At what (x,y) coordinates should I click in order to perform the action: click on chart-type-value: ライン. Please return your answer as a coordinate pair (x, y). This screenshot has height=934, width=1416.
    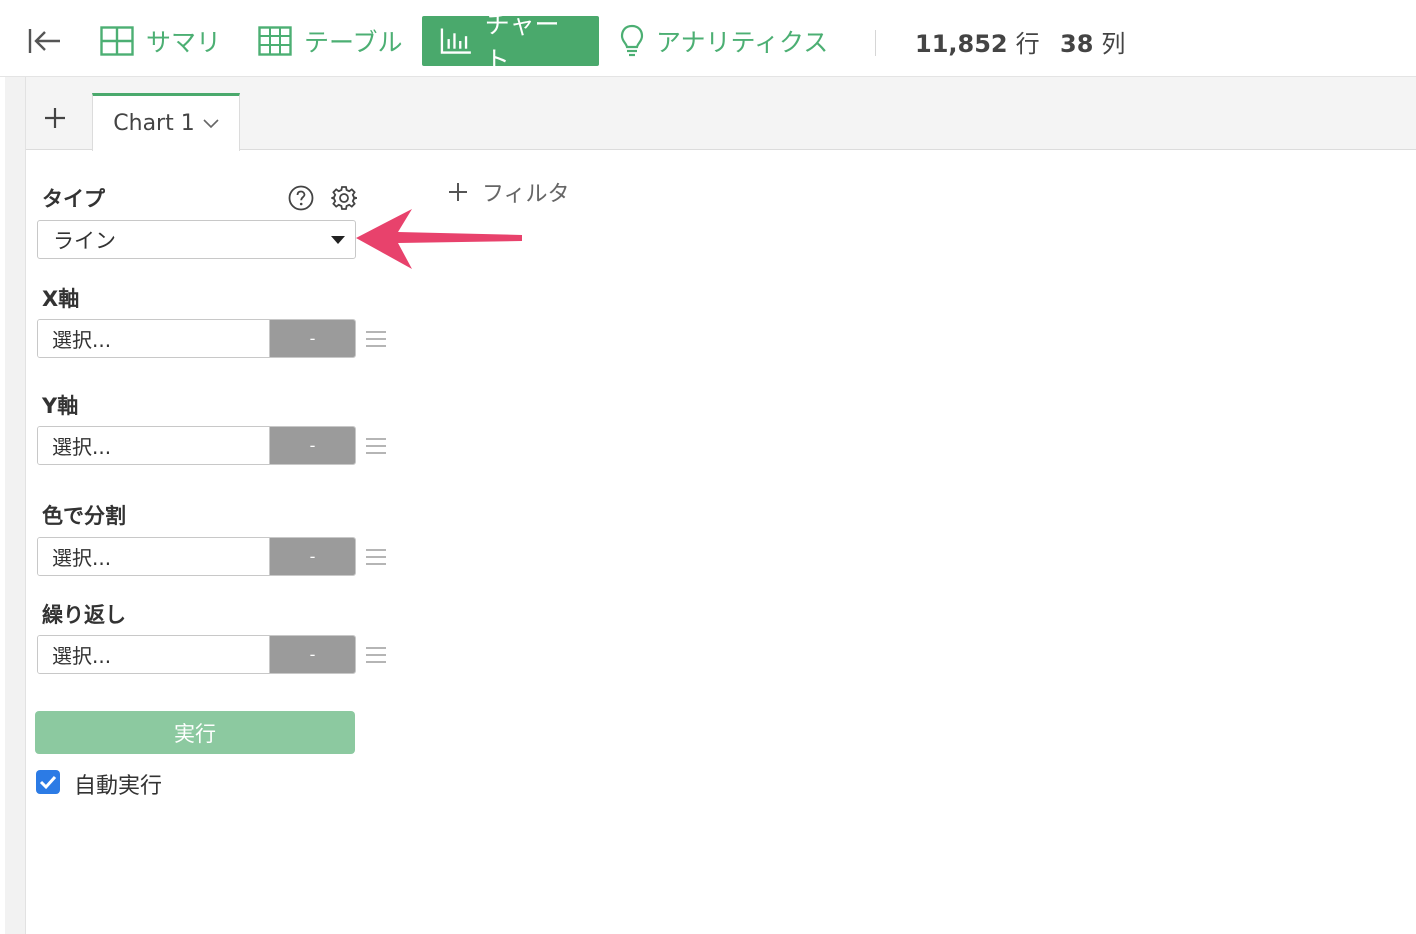
    Looking at the image, I should click on (84, 240).